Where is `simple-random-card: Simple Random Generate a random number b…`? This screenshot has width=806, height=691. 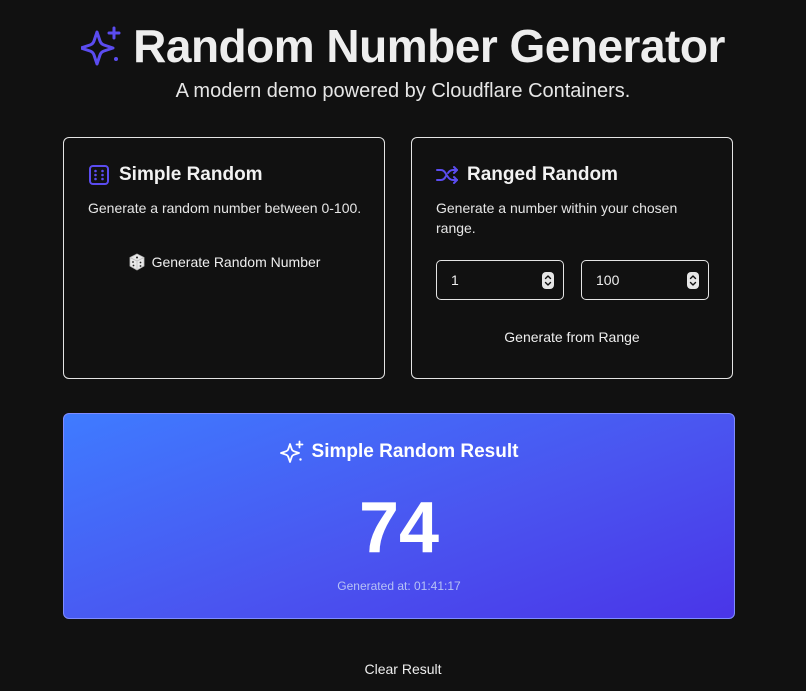
simple-random-card: Simple Random Generate a random number b… is located at coordinates (224, 258).